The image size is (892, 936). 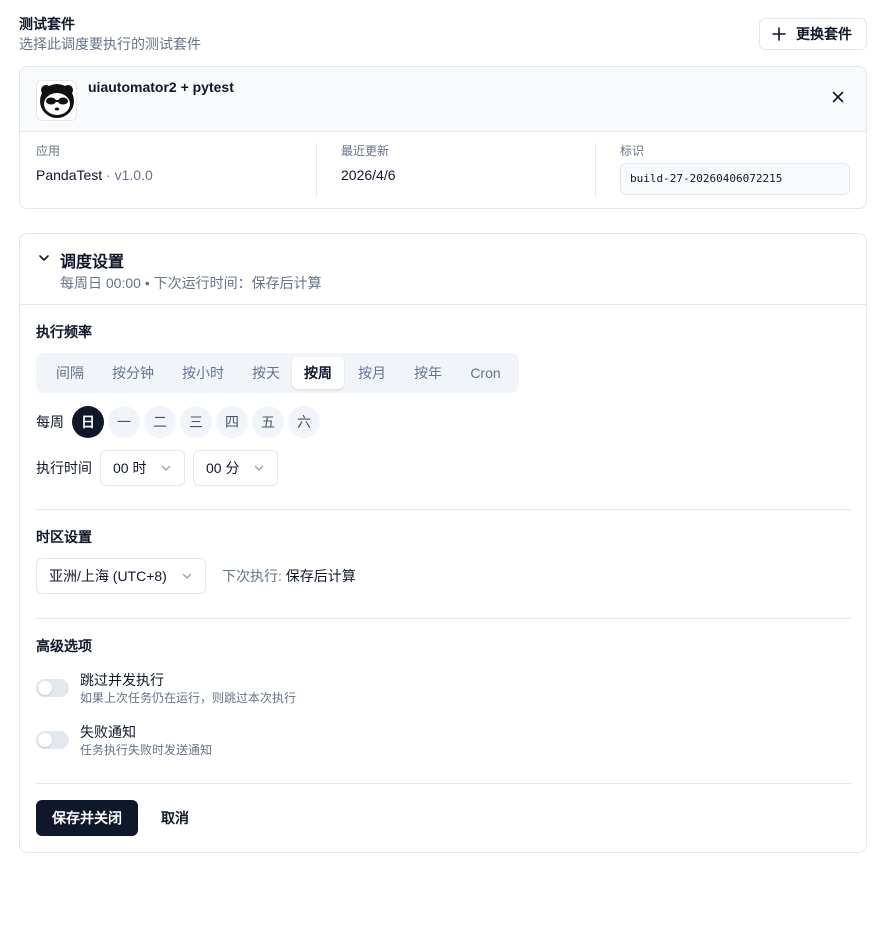 I want to click on fail-notify-title: 失败通知, so click(x=108, y=732).